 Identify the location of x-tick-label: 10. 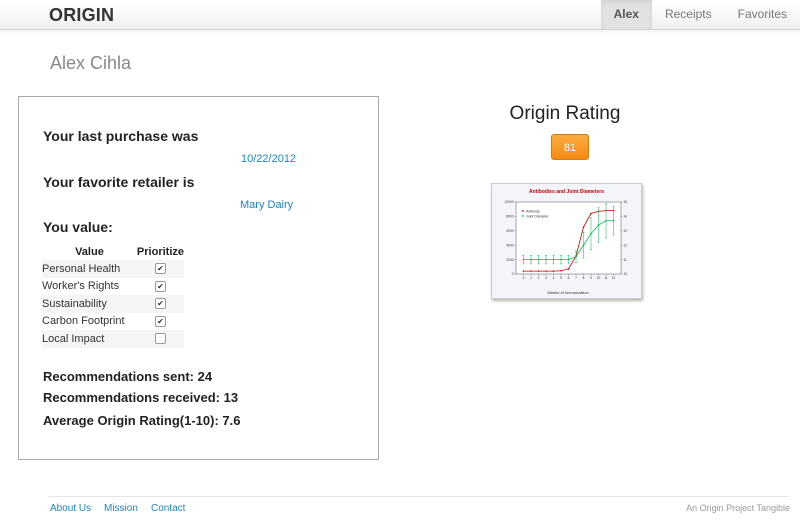
(599, 278).